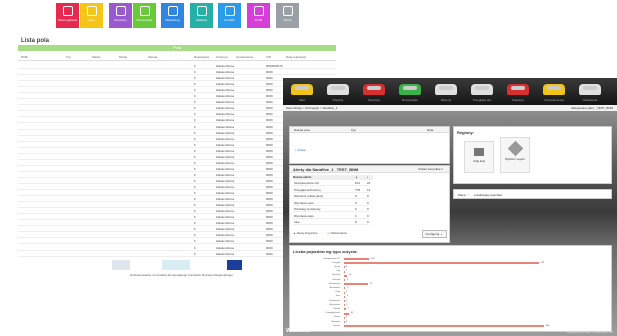  I want to click on column-header: Rejestracja, so click(201, 57).